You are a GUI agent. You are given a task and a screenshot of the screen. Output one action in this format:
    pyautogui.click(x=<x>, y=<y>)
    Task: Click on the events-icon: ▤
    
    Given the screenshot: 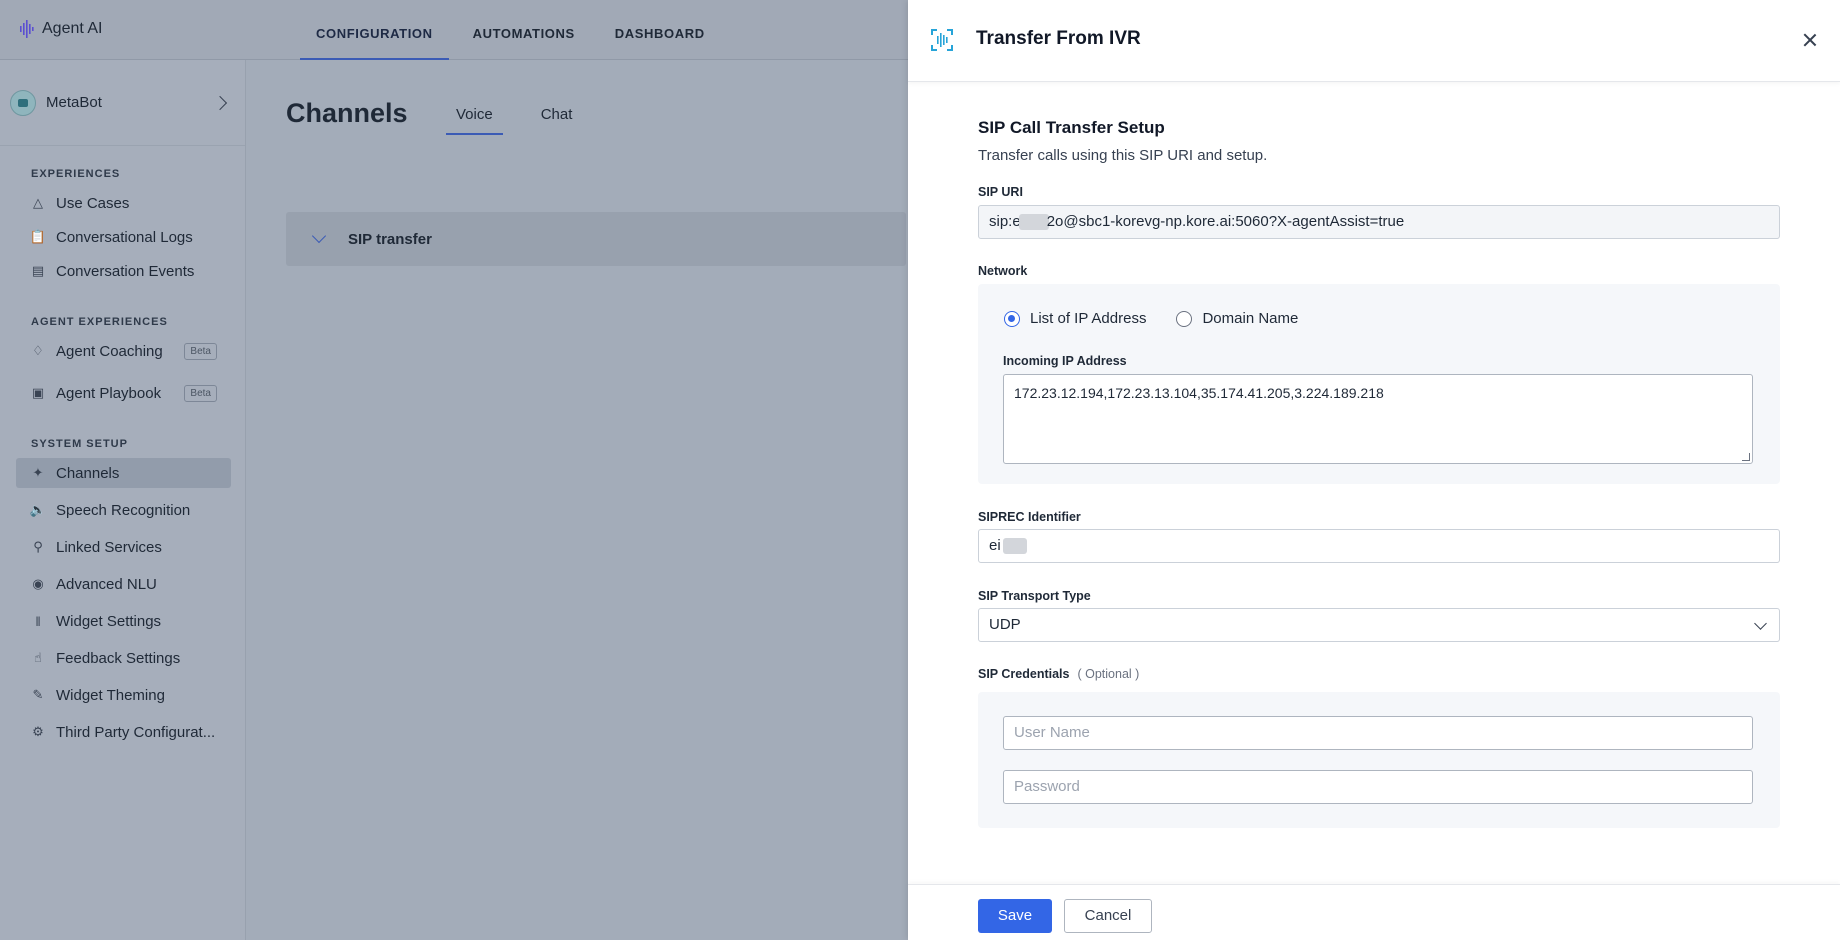 What is the action you would take?
    pyautogui.click(x=38, y=270)
    